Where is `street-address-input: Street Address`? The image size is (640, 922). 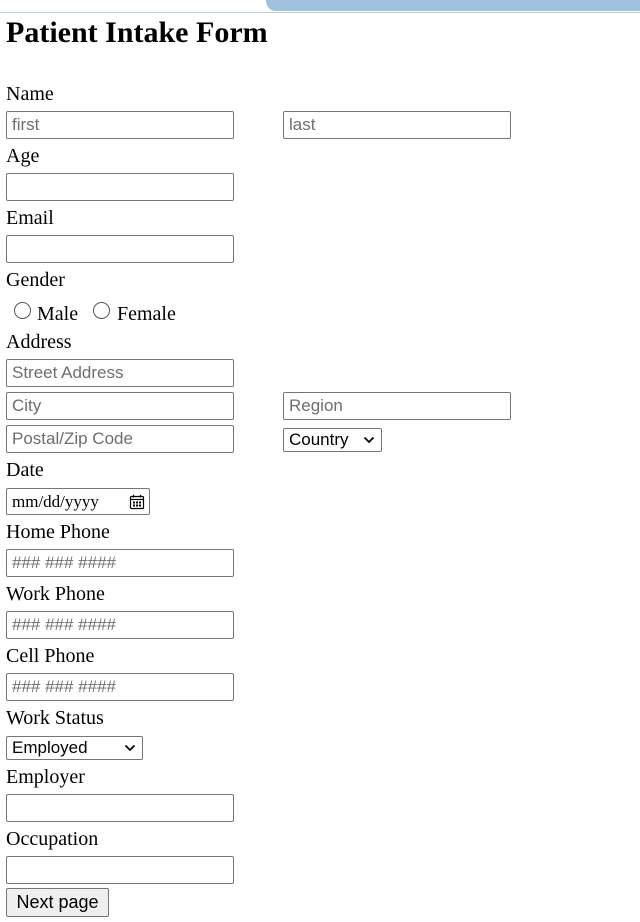
street-address-input: Street Address is located at coordinates (120, 373).